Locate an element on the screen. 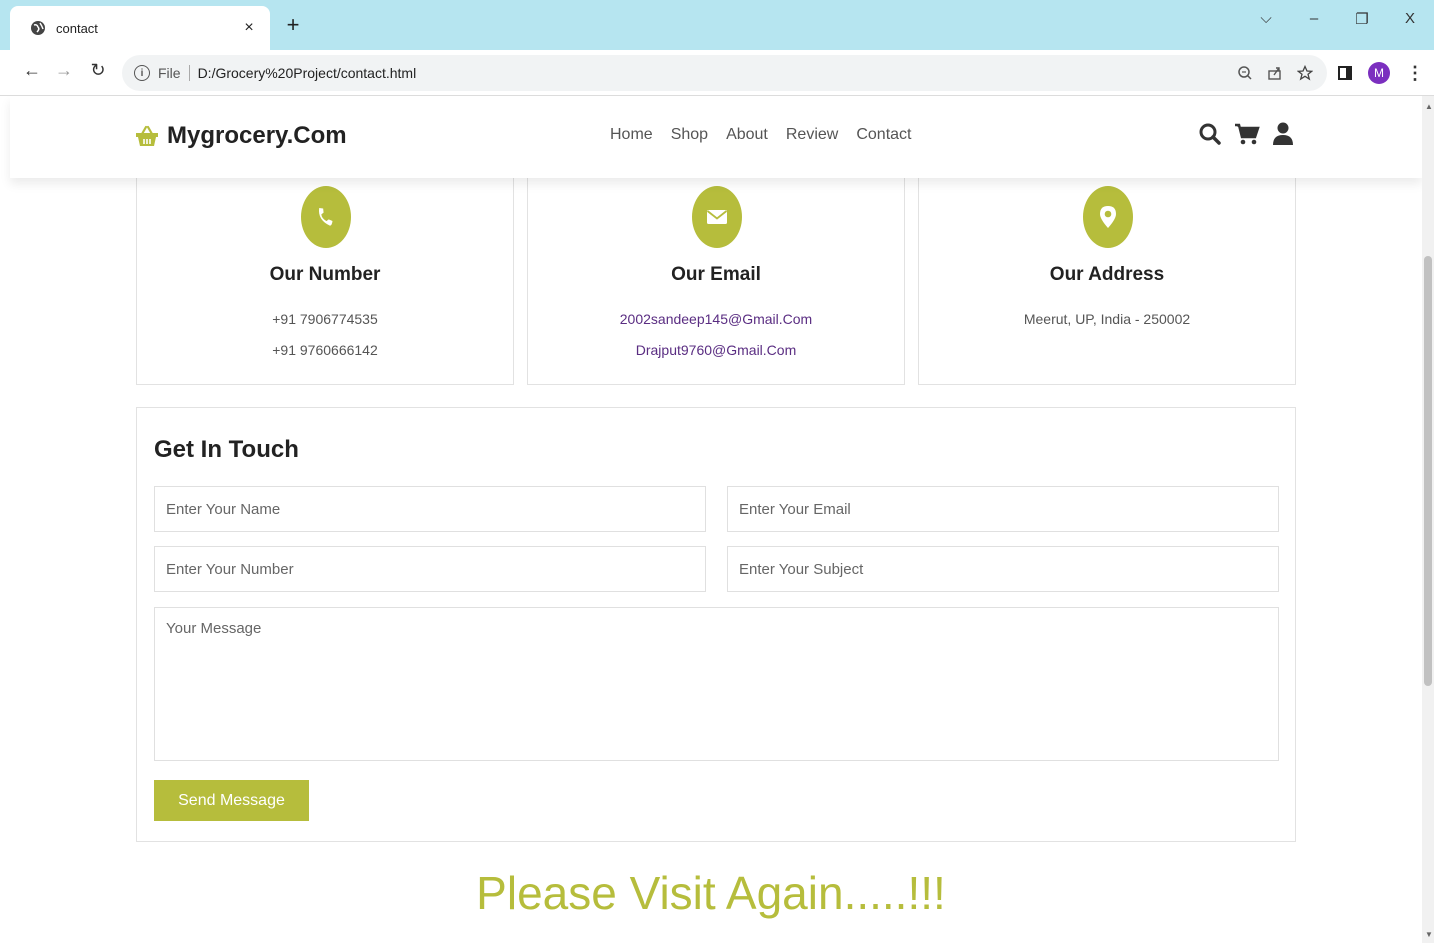  close-window-icon: X is located at coordinates (1410, 19).